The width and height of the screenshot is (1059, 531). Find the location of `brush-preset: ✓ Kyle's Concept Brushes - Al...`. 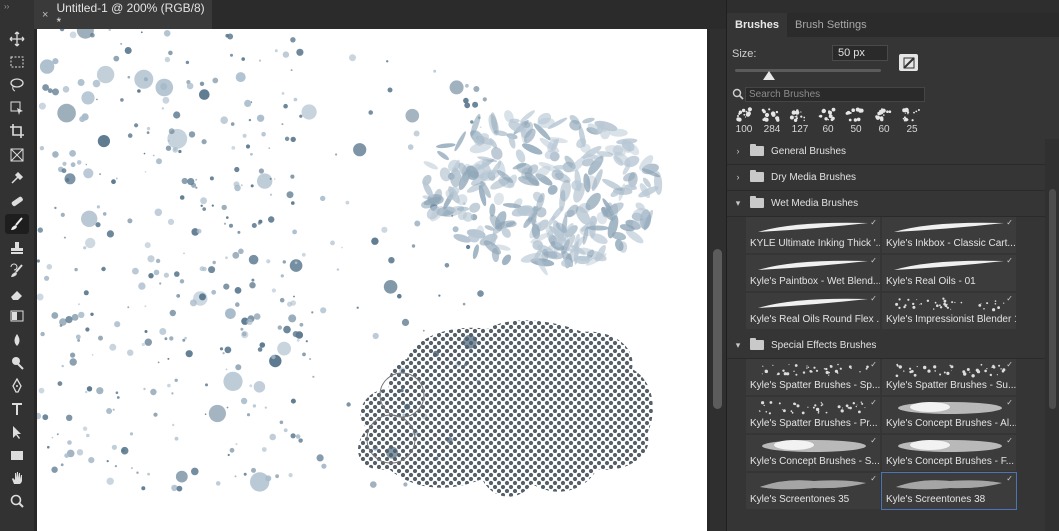

brush-preset: ✓ Kyle's Concept Brushes - Al... is located at coordinates (949, 415).